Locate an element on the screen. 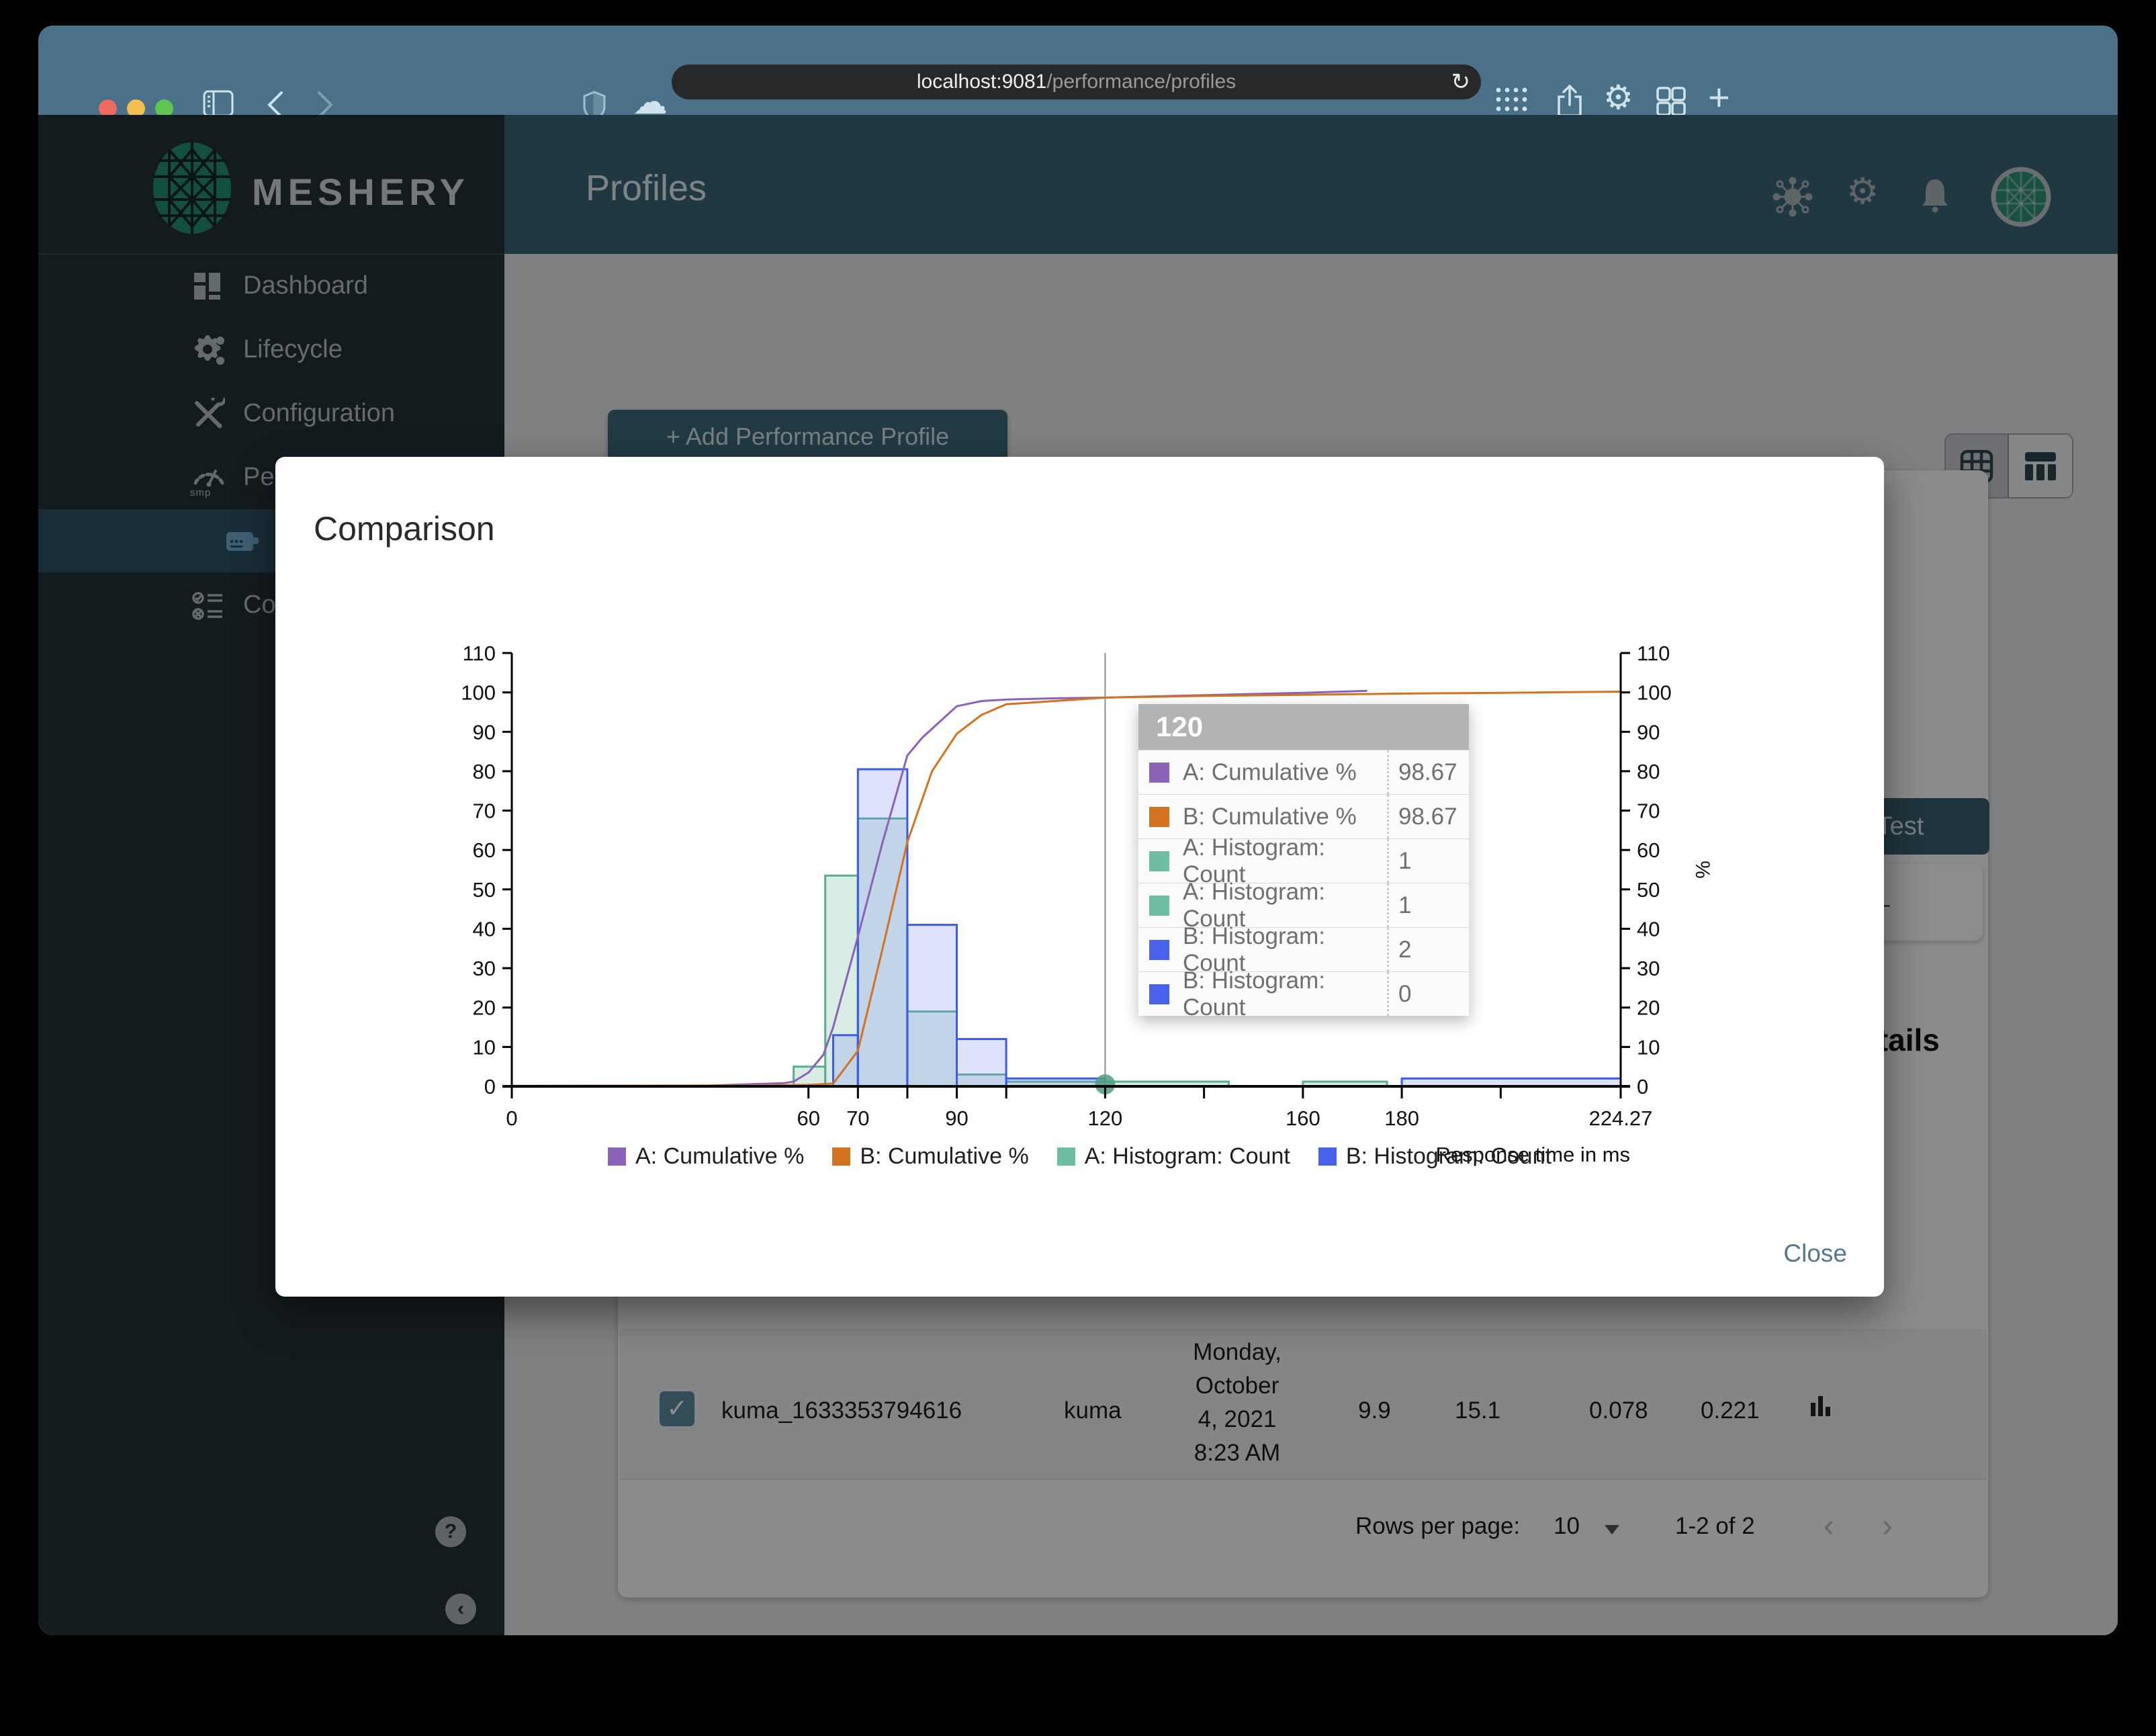 This screenshot has height=1736, width=2156. url-path: /performance/profiles is located at coordinates (1141, 82).